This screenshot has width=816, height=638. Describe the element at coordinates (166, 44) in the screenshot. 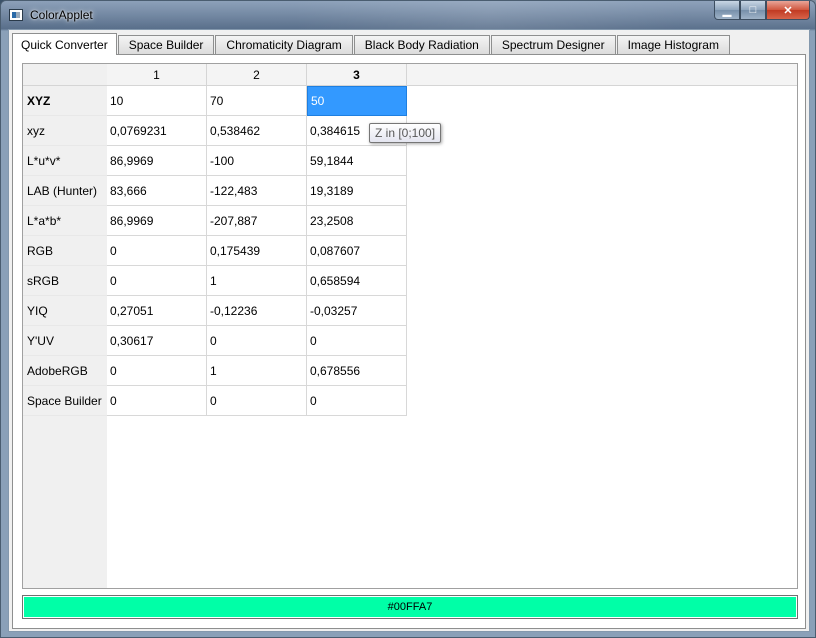

I see `tab-space-builder: Space Builder` at that location.